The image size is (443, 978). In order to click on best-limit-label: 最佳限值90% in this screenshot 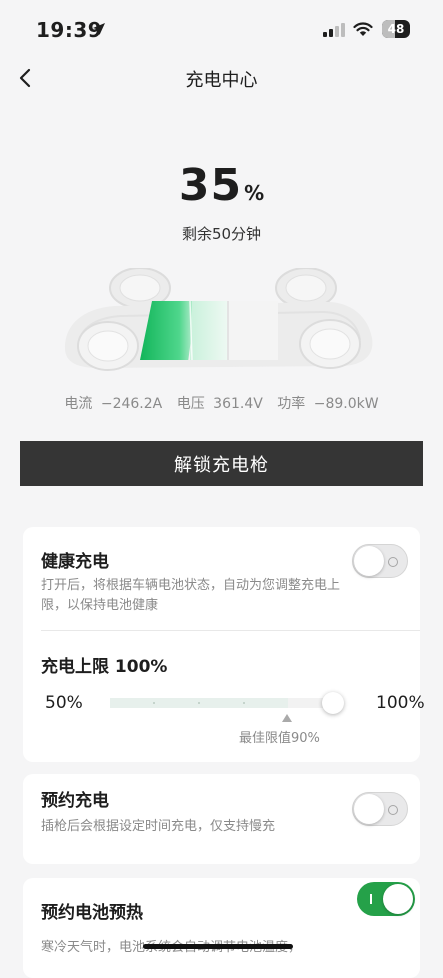, I will do `click(279, 738)`.